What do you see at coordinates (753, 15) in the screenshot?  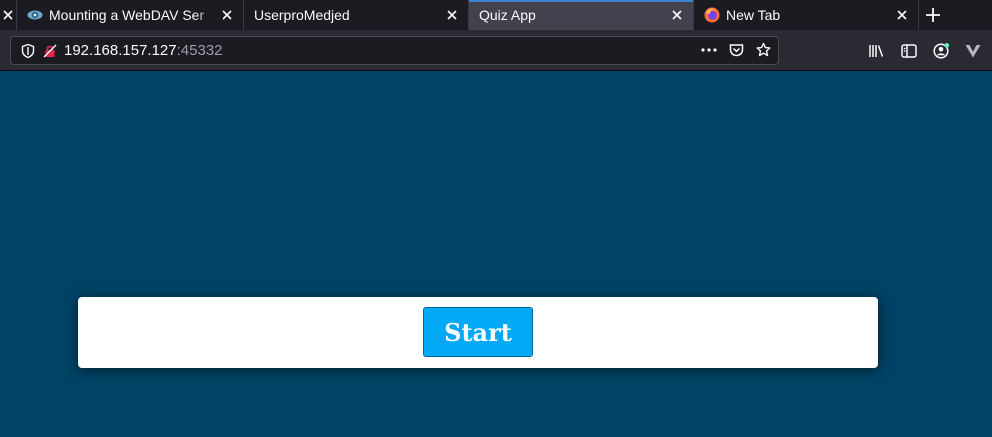 I see `tab-label: New Tab` at bounding box center [753, 15].